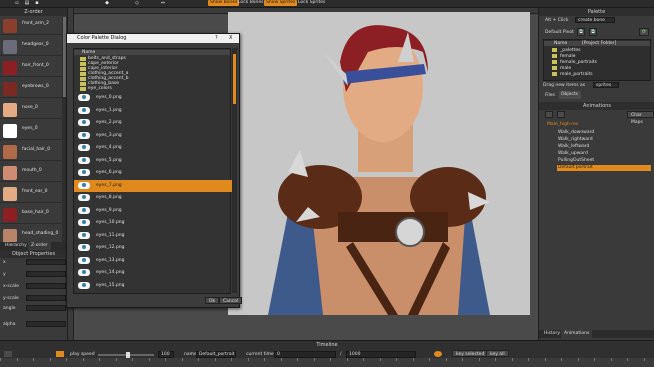 Image resolution: width=654 pixels, height=367 pixels. What do you see at coordinates (9, 308) in the screenshot?
I see `prop-angle-label: angle` at bounding box center [9, 308].